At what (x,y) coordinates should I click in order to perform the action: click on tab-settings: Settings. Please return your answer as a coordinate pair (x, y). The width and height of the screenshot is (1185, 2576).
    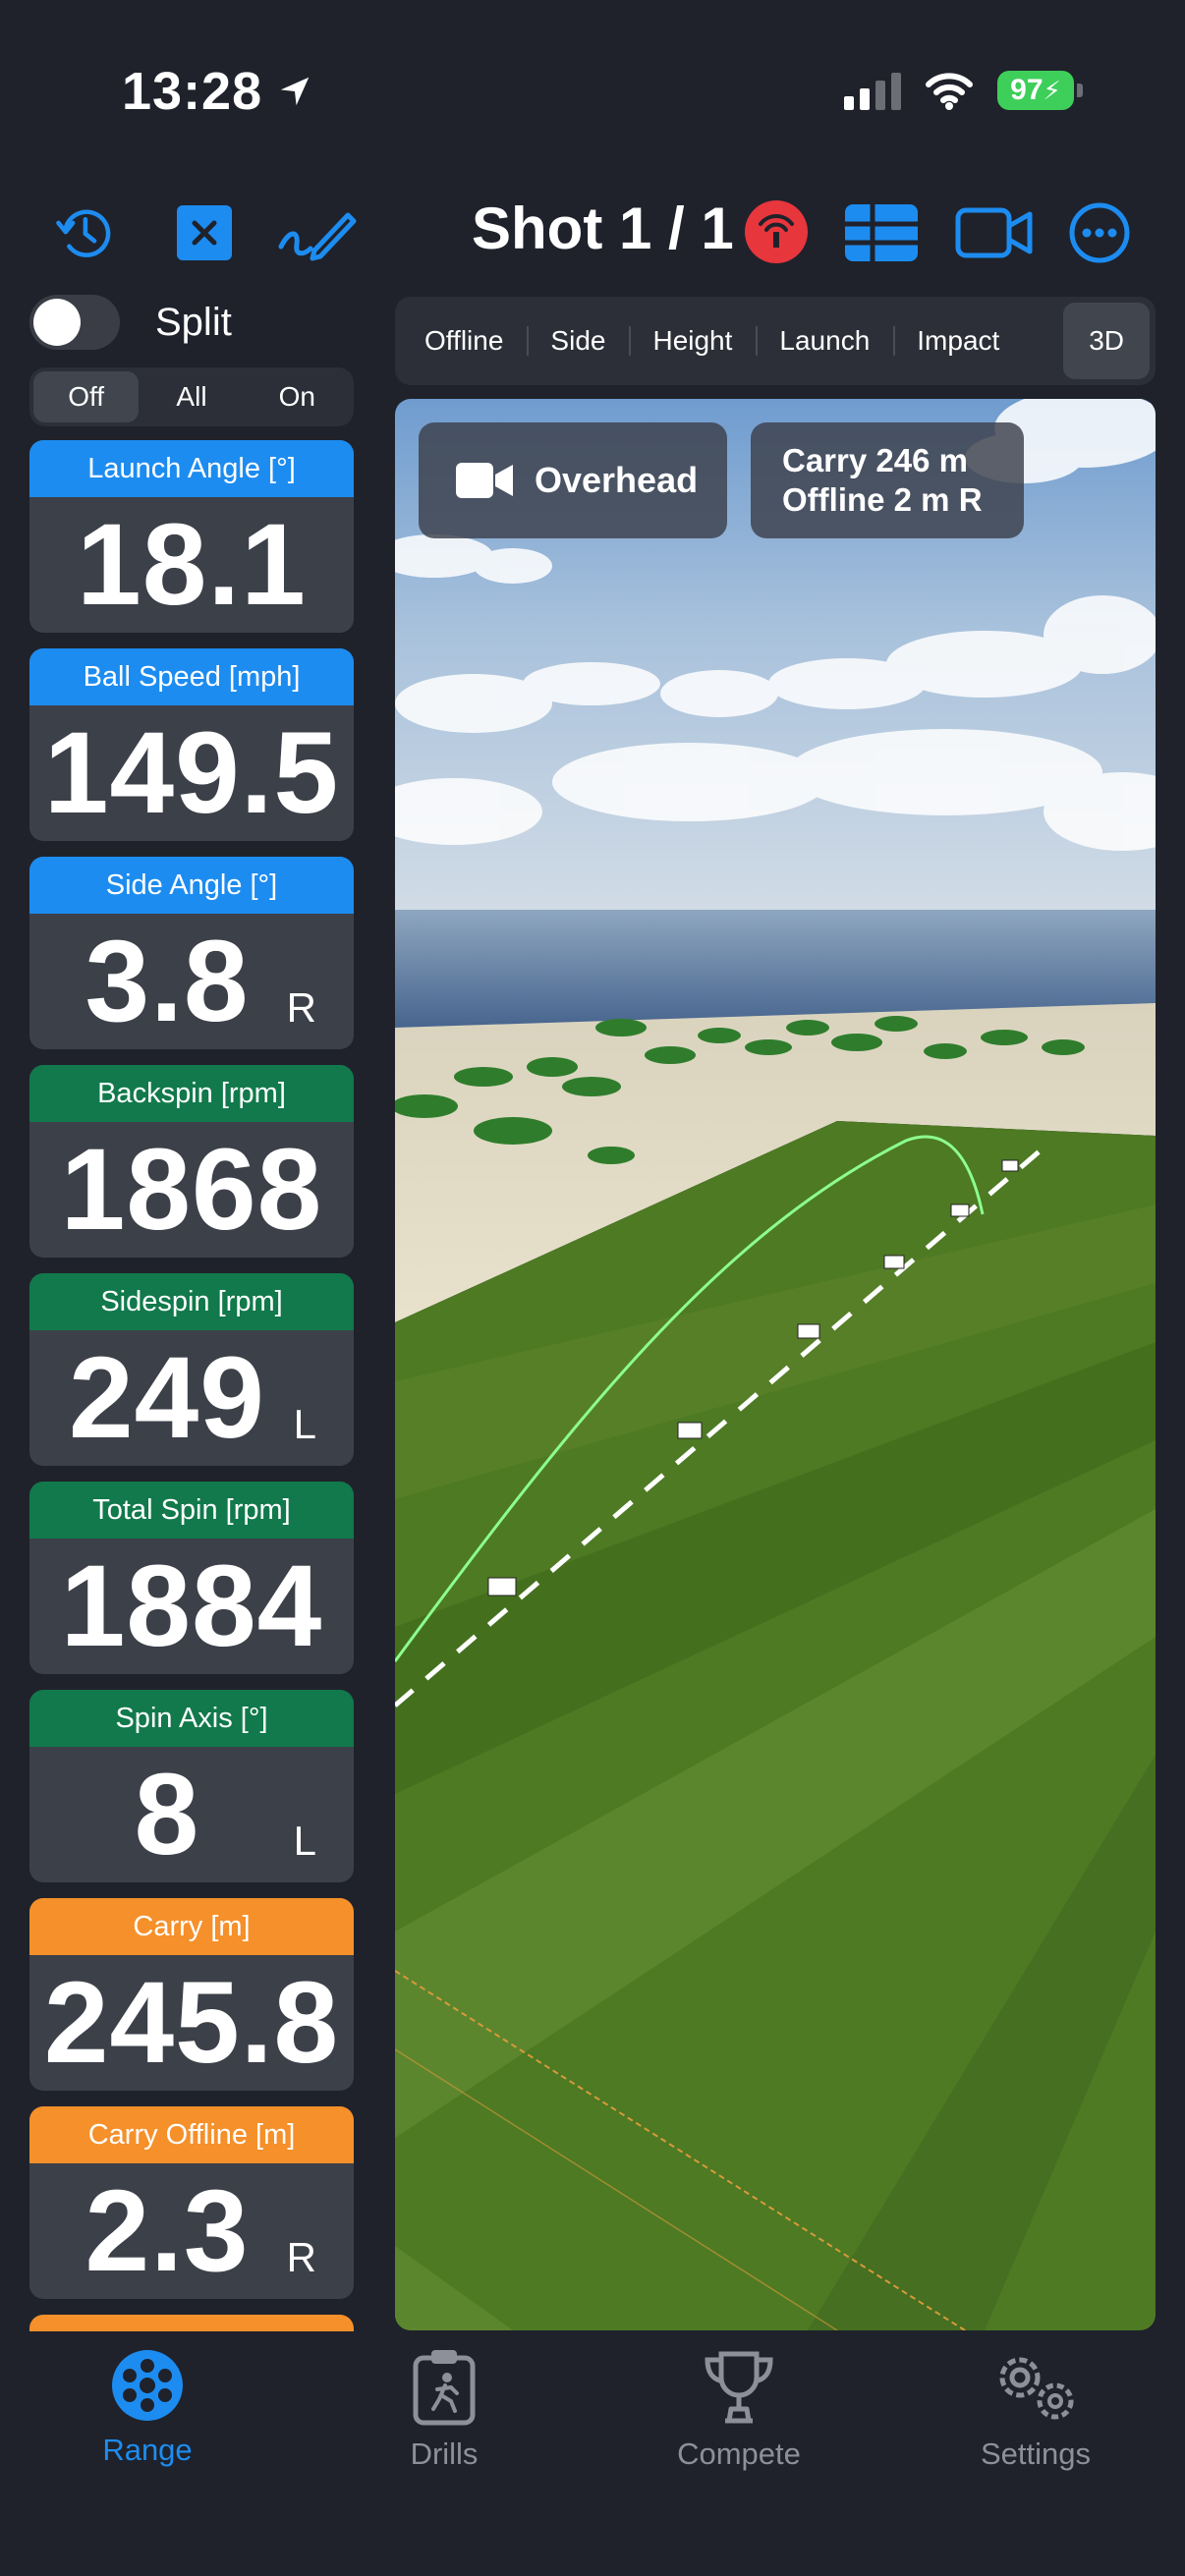
    Looking at the image, I should click on (1035, 2410).